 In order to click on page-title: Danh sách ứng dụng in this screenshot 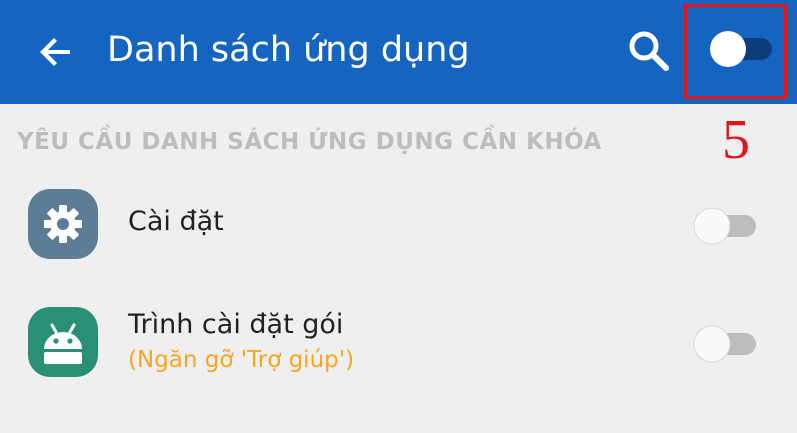, I will do `click(288, 50)`.